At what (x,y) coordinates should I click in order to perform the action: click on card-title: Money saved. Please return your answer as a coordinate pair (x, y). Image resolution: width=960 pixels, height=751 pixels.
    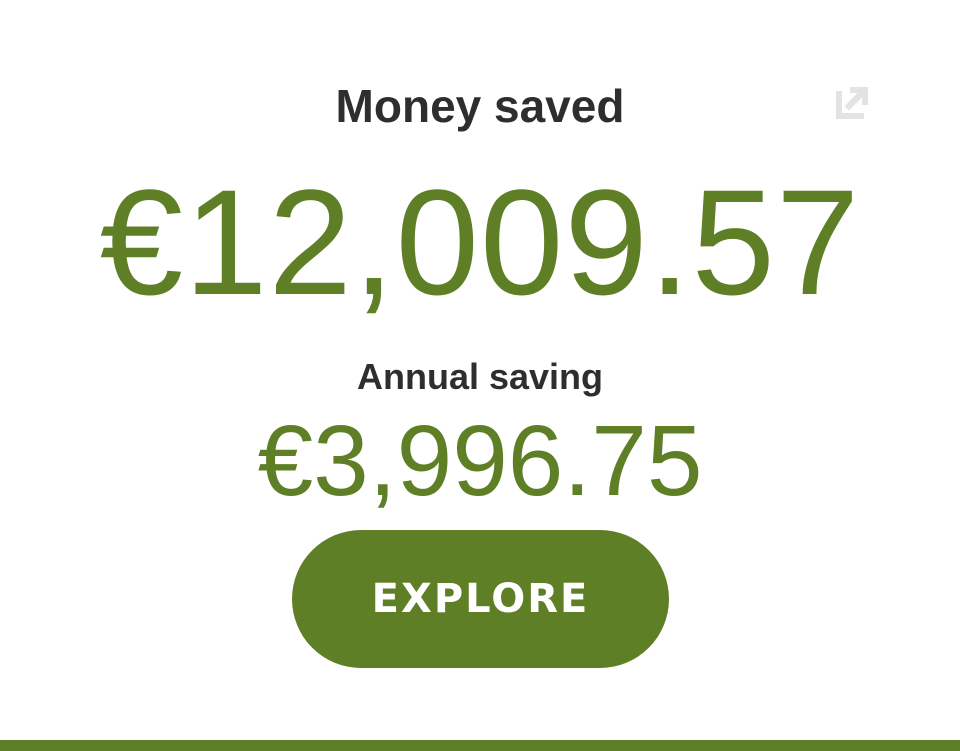
    Looking at the image, I should click on (480, 106).